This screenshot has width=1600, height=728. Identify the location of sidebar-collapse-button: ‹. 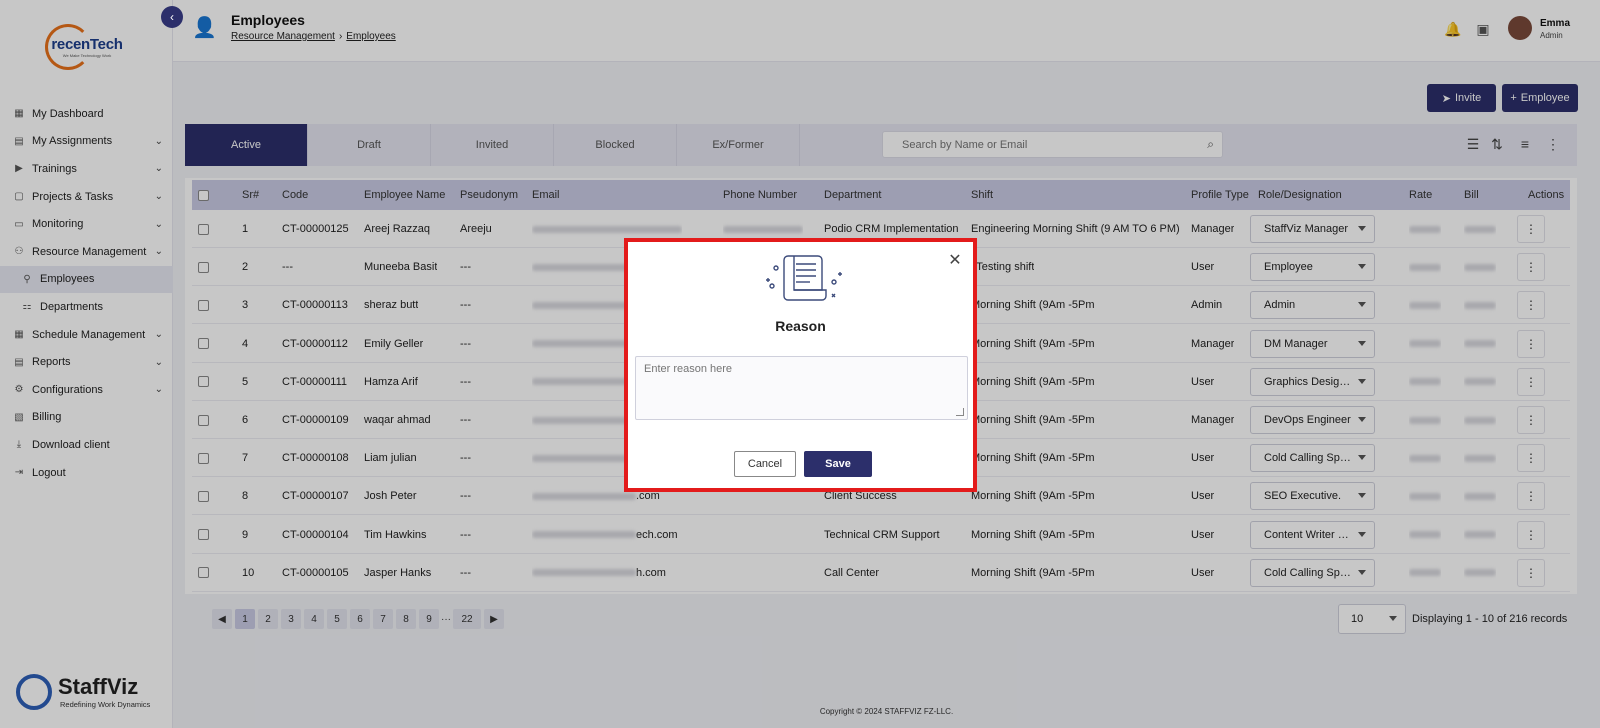
(172, 17).